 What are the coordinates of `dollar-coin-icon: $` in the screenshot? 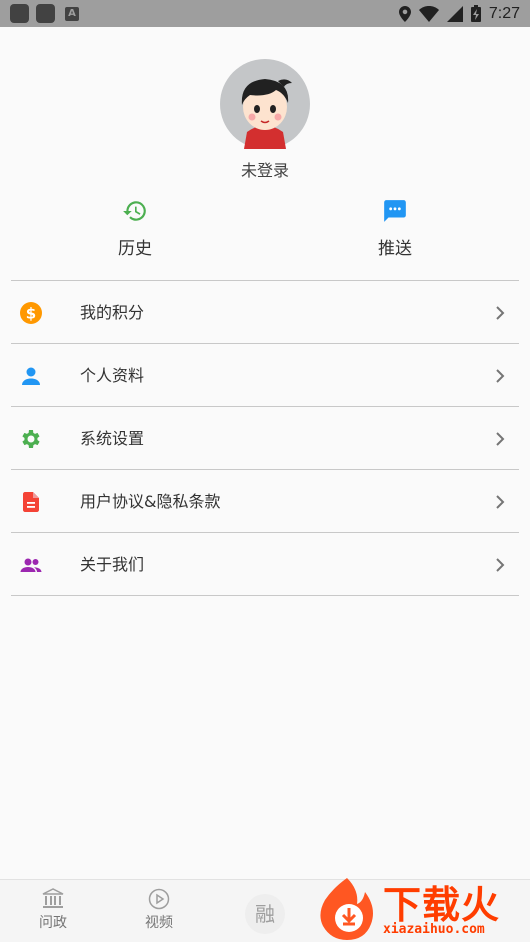 It's located at (31, 313).